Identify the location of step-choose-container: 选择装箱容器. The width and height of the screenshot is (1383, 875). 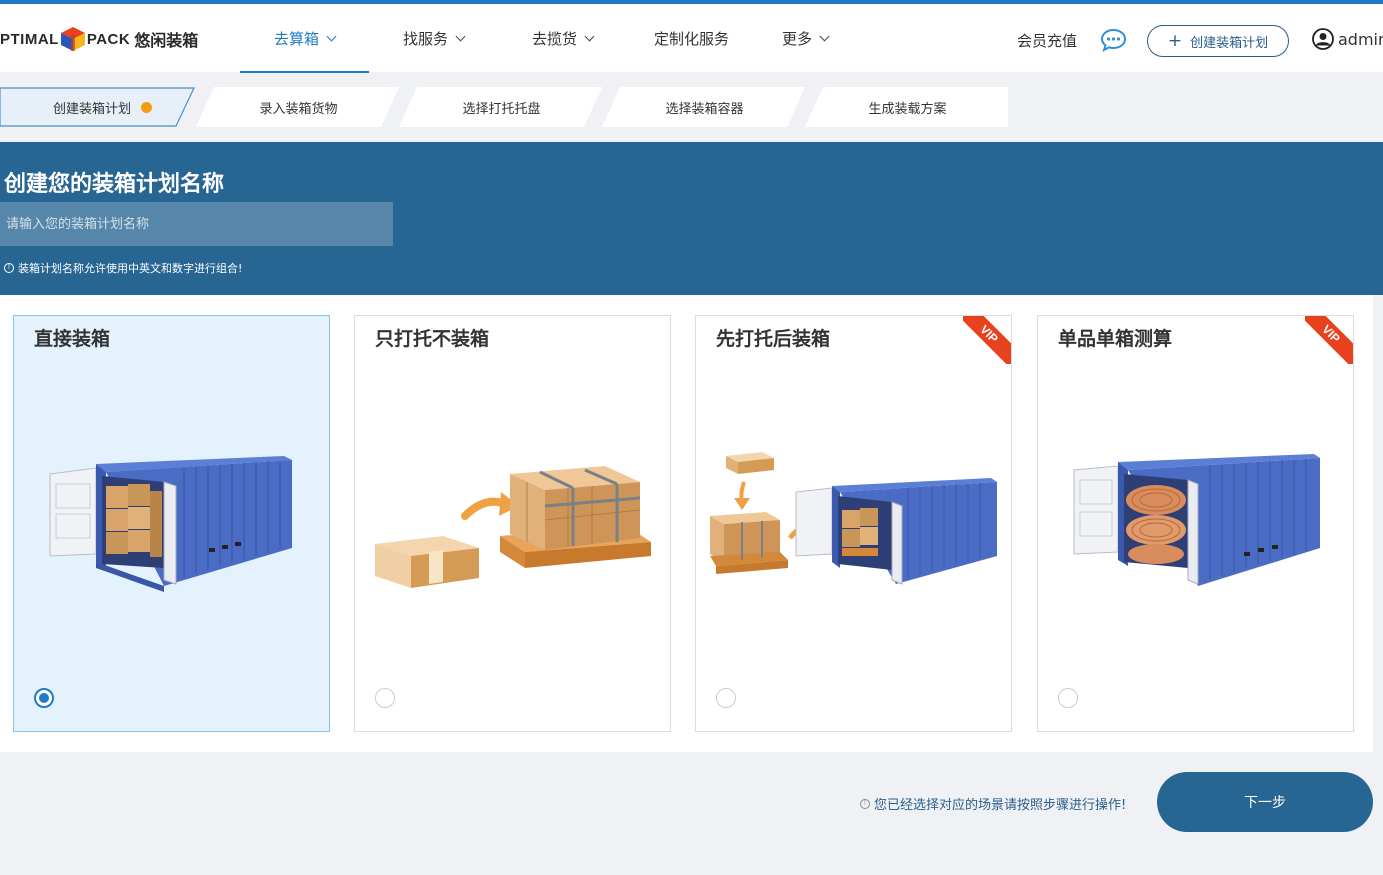
(704, 107).